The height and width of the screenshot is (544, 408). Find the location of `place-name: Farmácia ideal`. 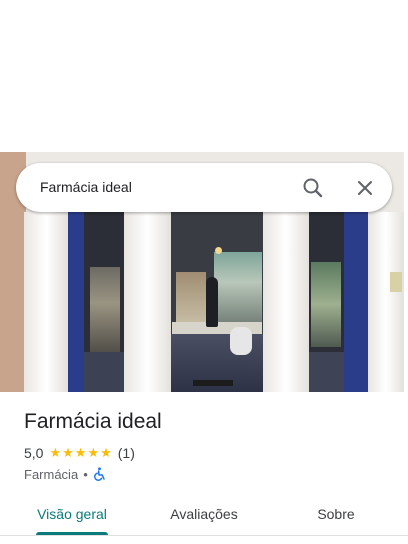

place-name: Farmácia ideal is located at coordinates (93, 421).